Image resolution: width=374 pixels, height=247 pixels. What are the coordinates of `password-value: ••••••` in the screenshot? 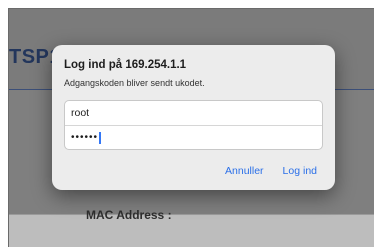 It's located at (85, 137).